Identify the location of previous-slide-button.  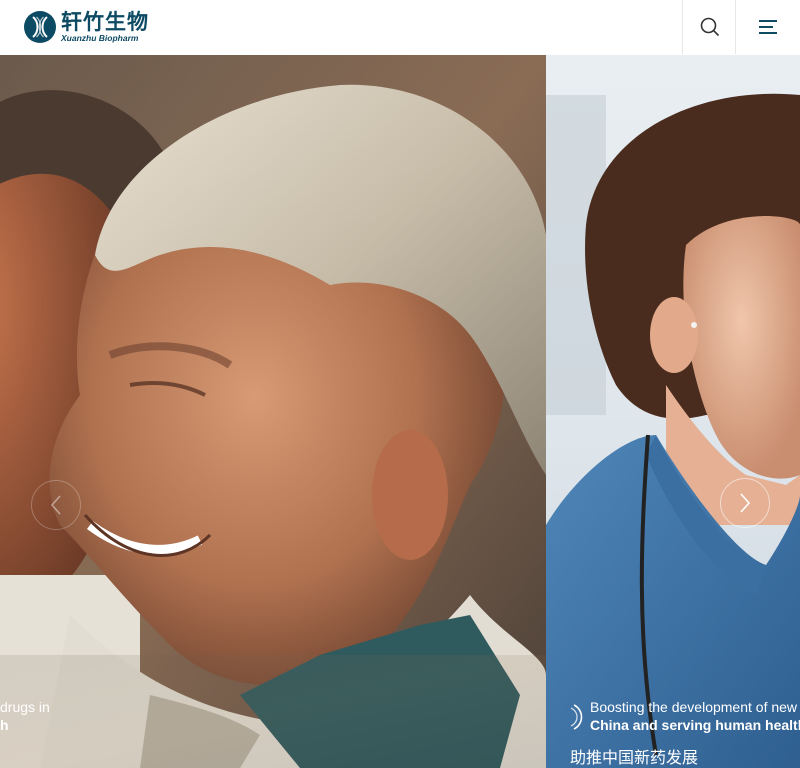
(56, 505).